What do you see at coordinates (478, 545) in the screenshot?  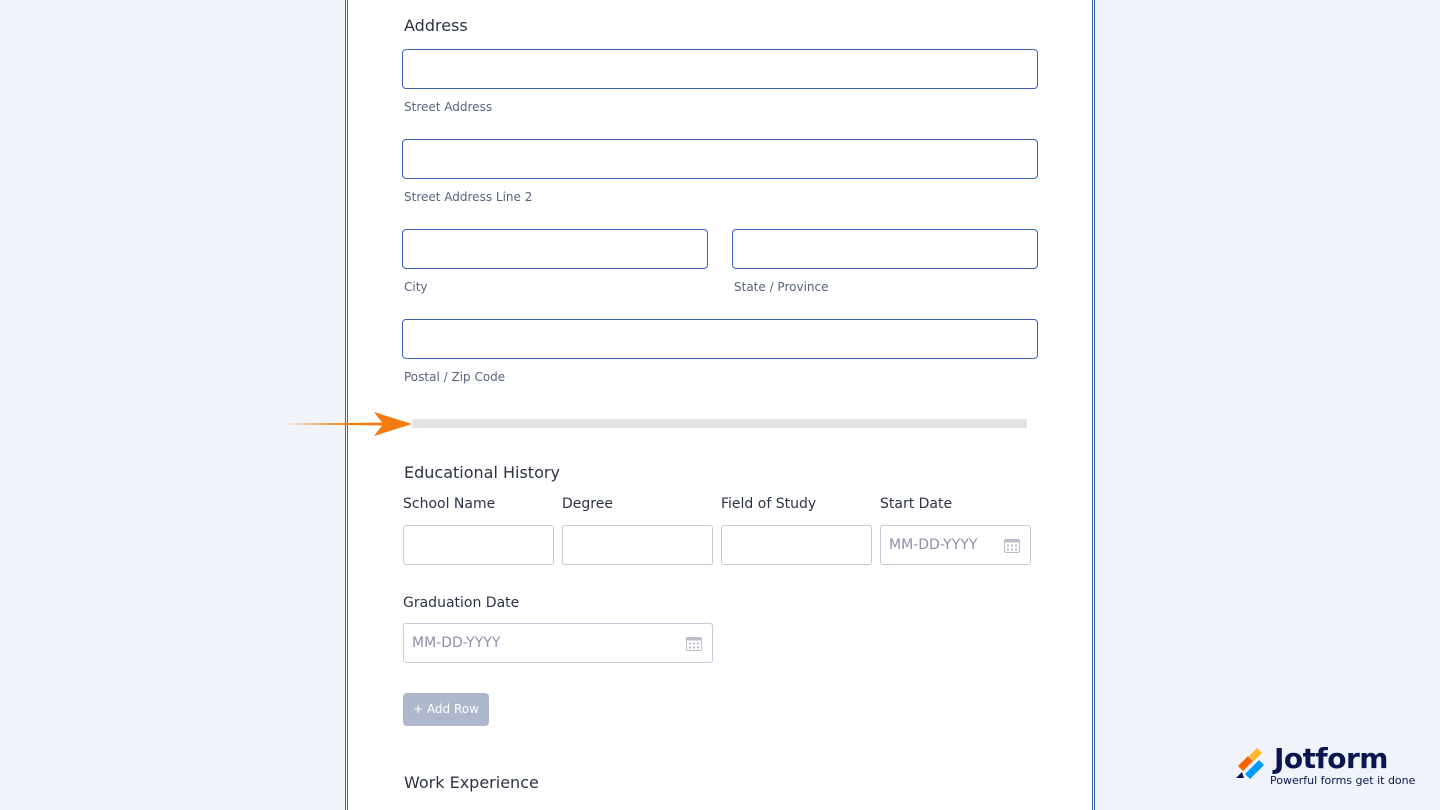 I see `school-name-input` at bounding box center [478, 545].